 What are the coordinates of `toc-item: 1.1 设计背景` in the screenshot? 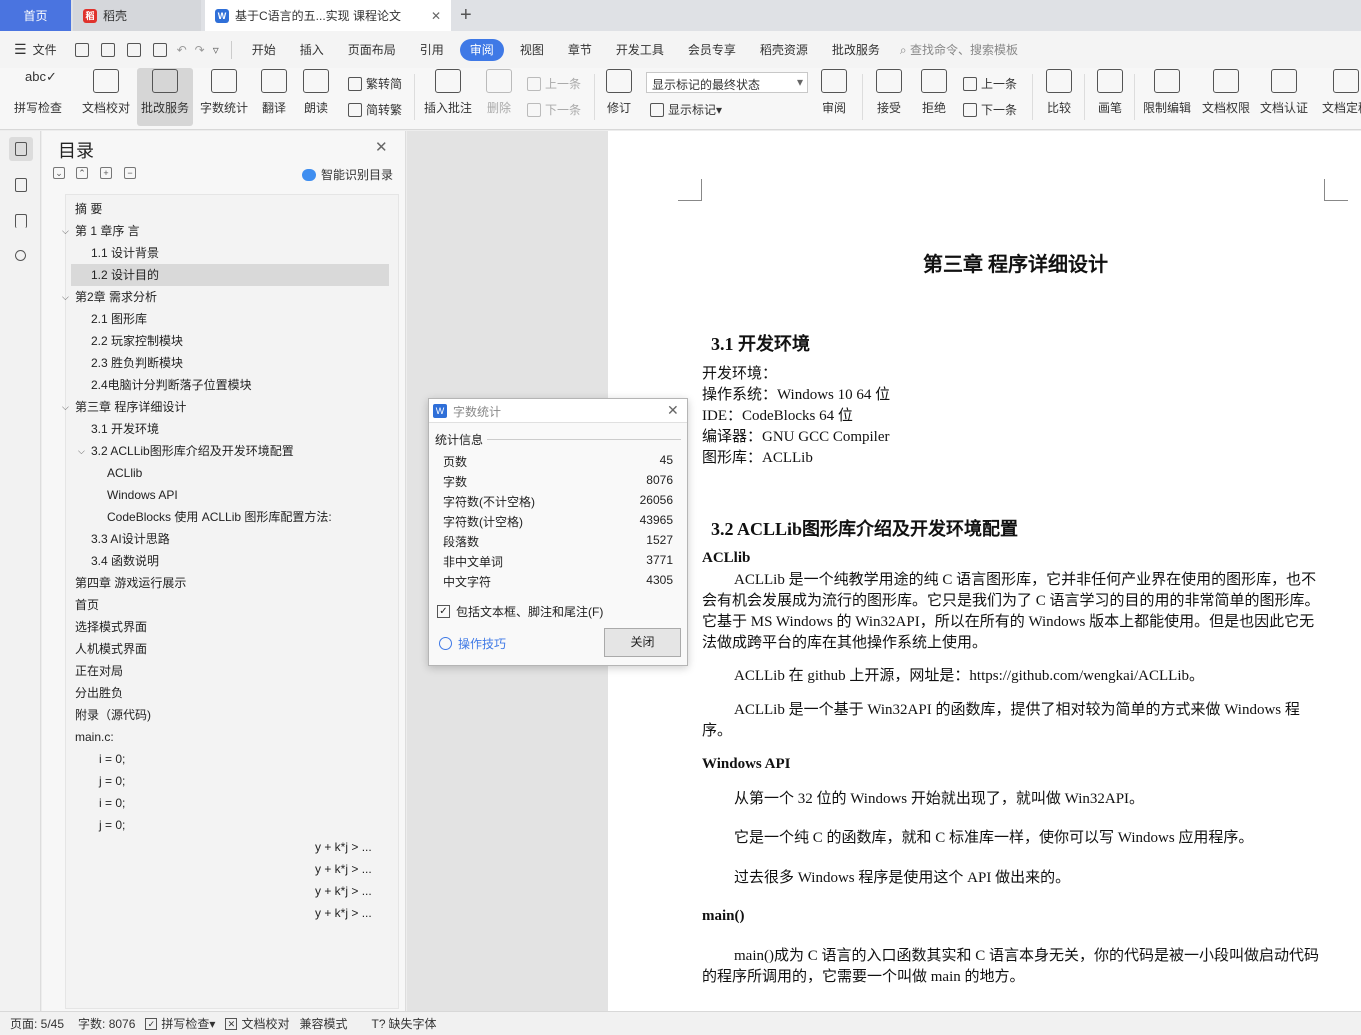 It's located at (125, 253).